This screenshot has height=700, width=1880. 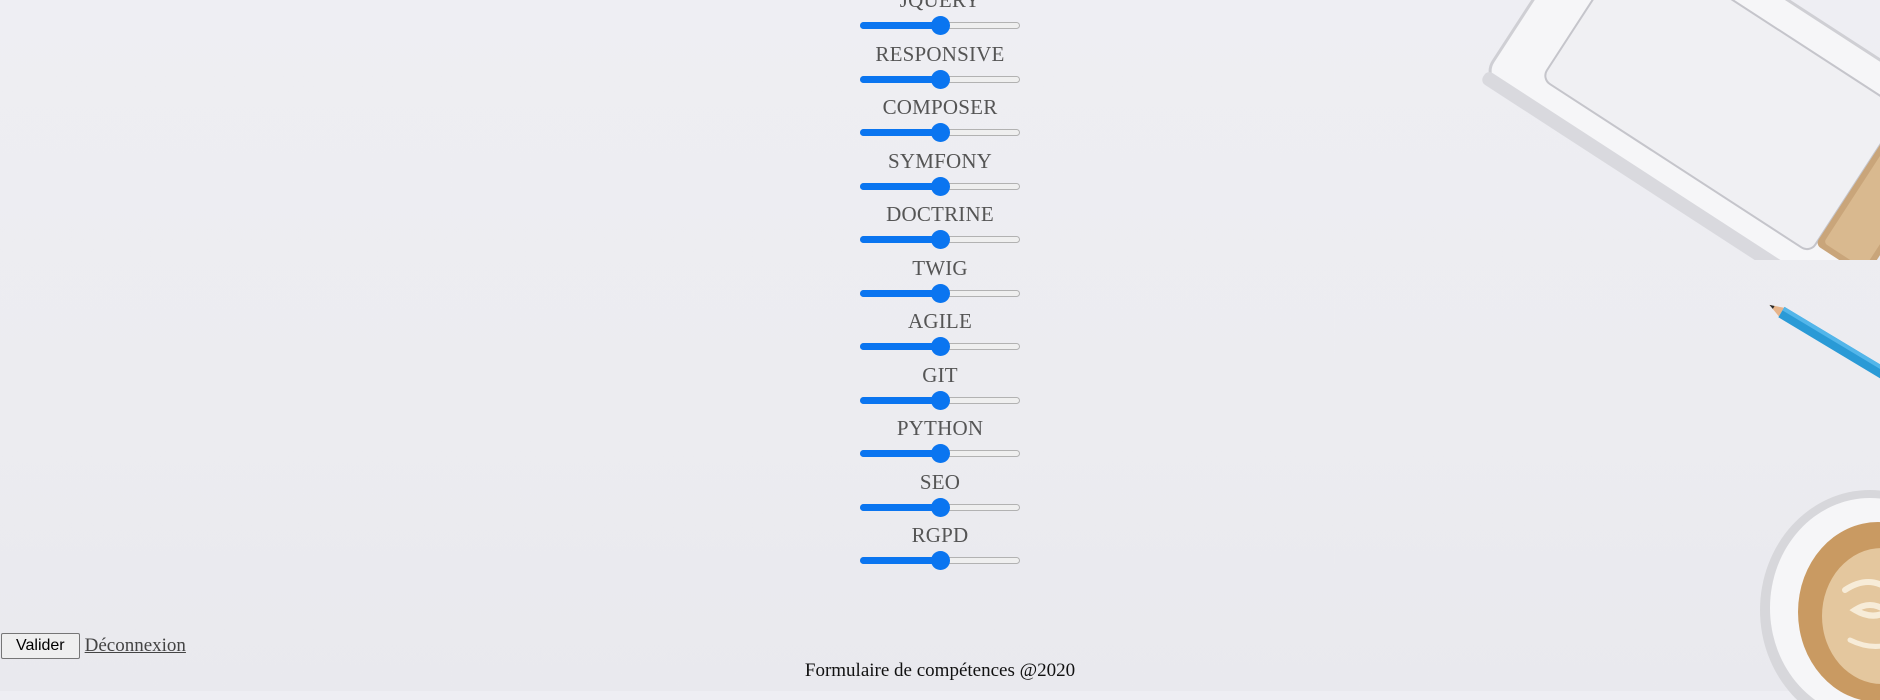 What do you see at coordinates (940, 107) in the screenshot?
I see `skill-label: COMPOSER` at bounding box center [940, 107].